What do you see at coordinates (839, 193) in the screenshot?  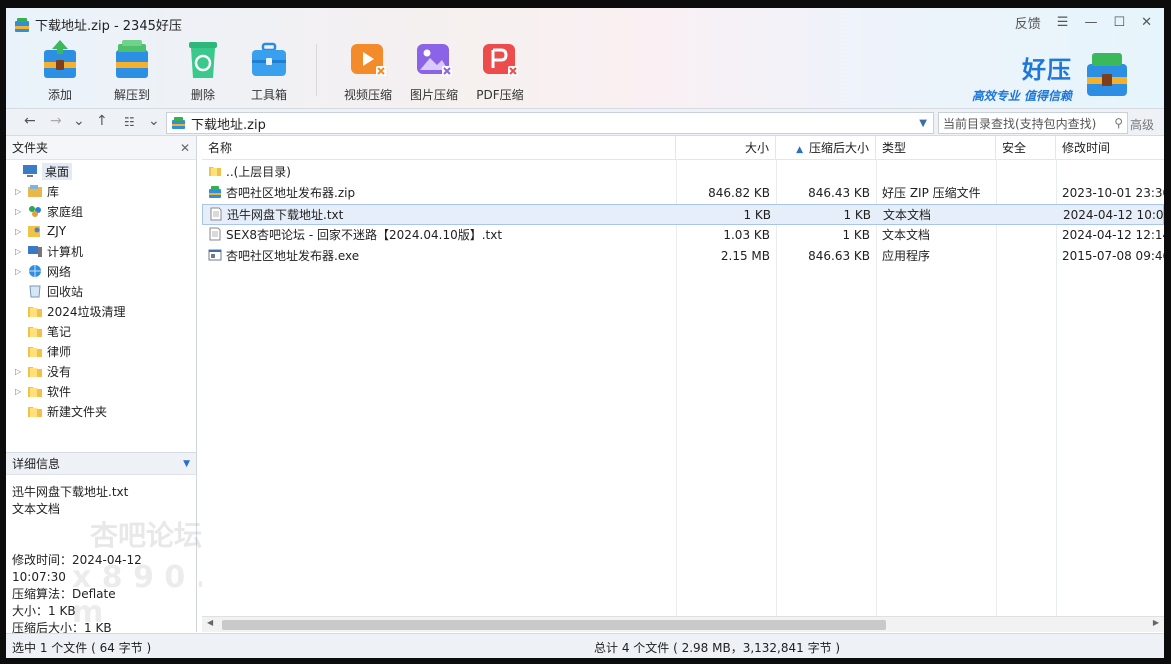 I see `file-packed-cell: 846.43 KB` at bounding box center [839, 193].